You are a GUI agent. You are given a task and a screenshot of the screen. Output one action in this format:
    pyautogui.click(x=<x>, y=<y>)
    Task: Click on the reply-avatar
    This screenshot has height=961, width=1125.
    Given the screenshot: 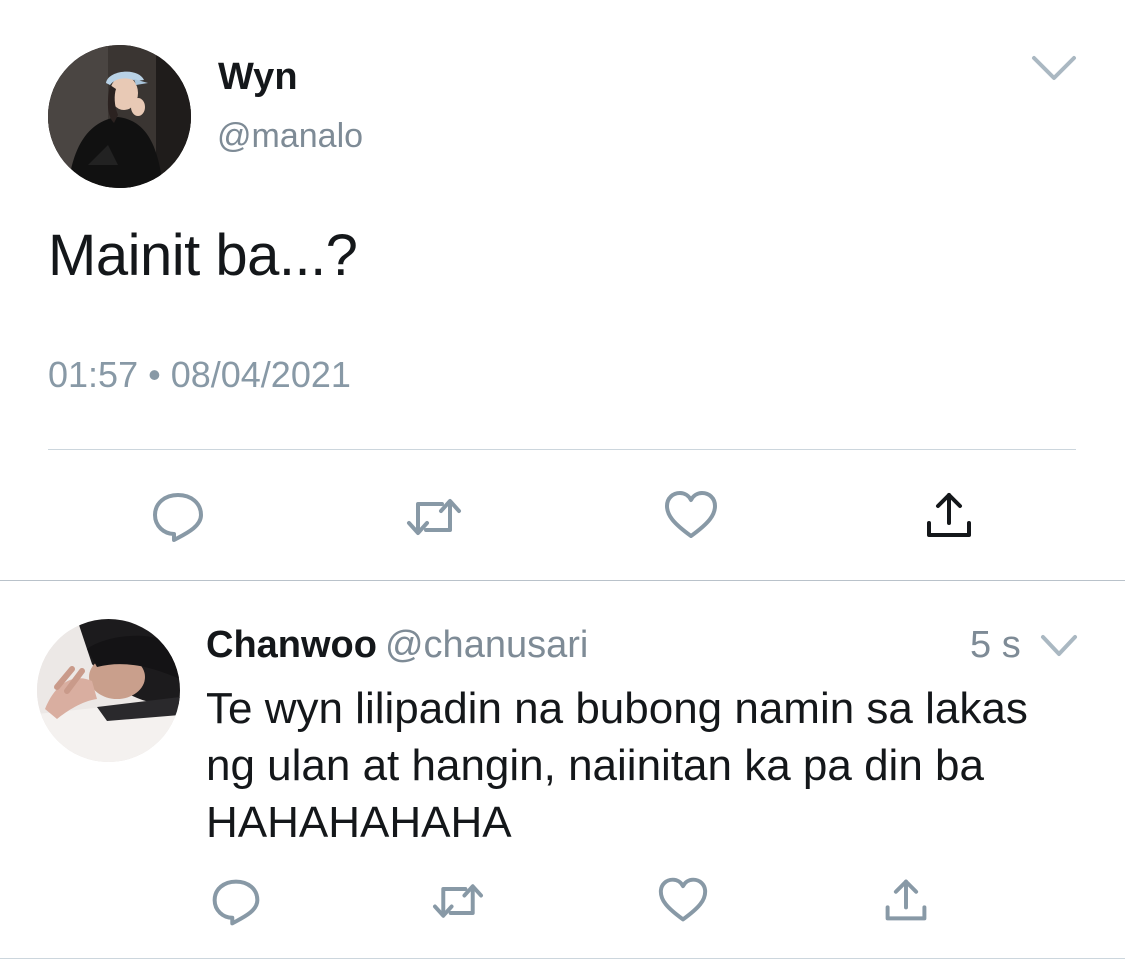 What is the action you would take?
    pyautogui.click(x=108, y=690)
    